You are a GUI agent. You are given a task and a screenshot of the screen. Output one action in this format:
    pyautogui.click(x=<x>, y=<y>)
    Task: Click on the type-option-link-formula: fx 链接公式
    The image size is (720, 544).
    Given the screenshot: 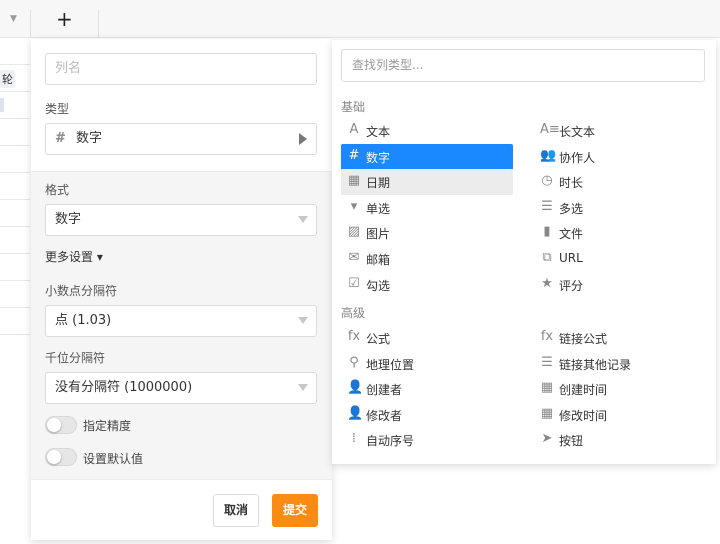 What is the action you would take?
    pyautogui.click(x=620, y=338)
    